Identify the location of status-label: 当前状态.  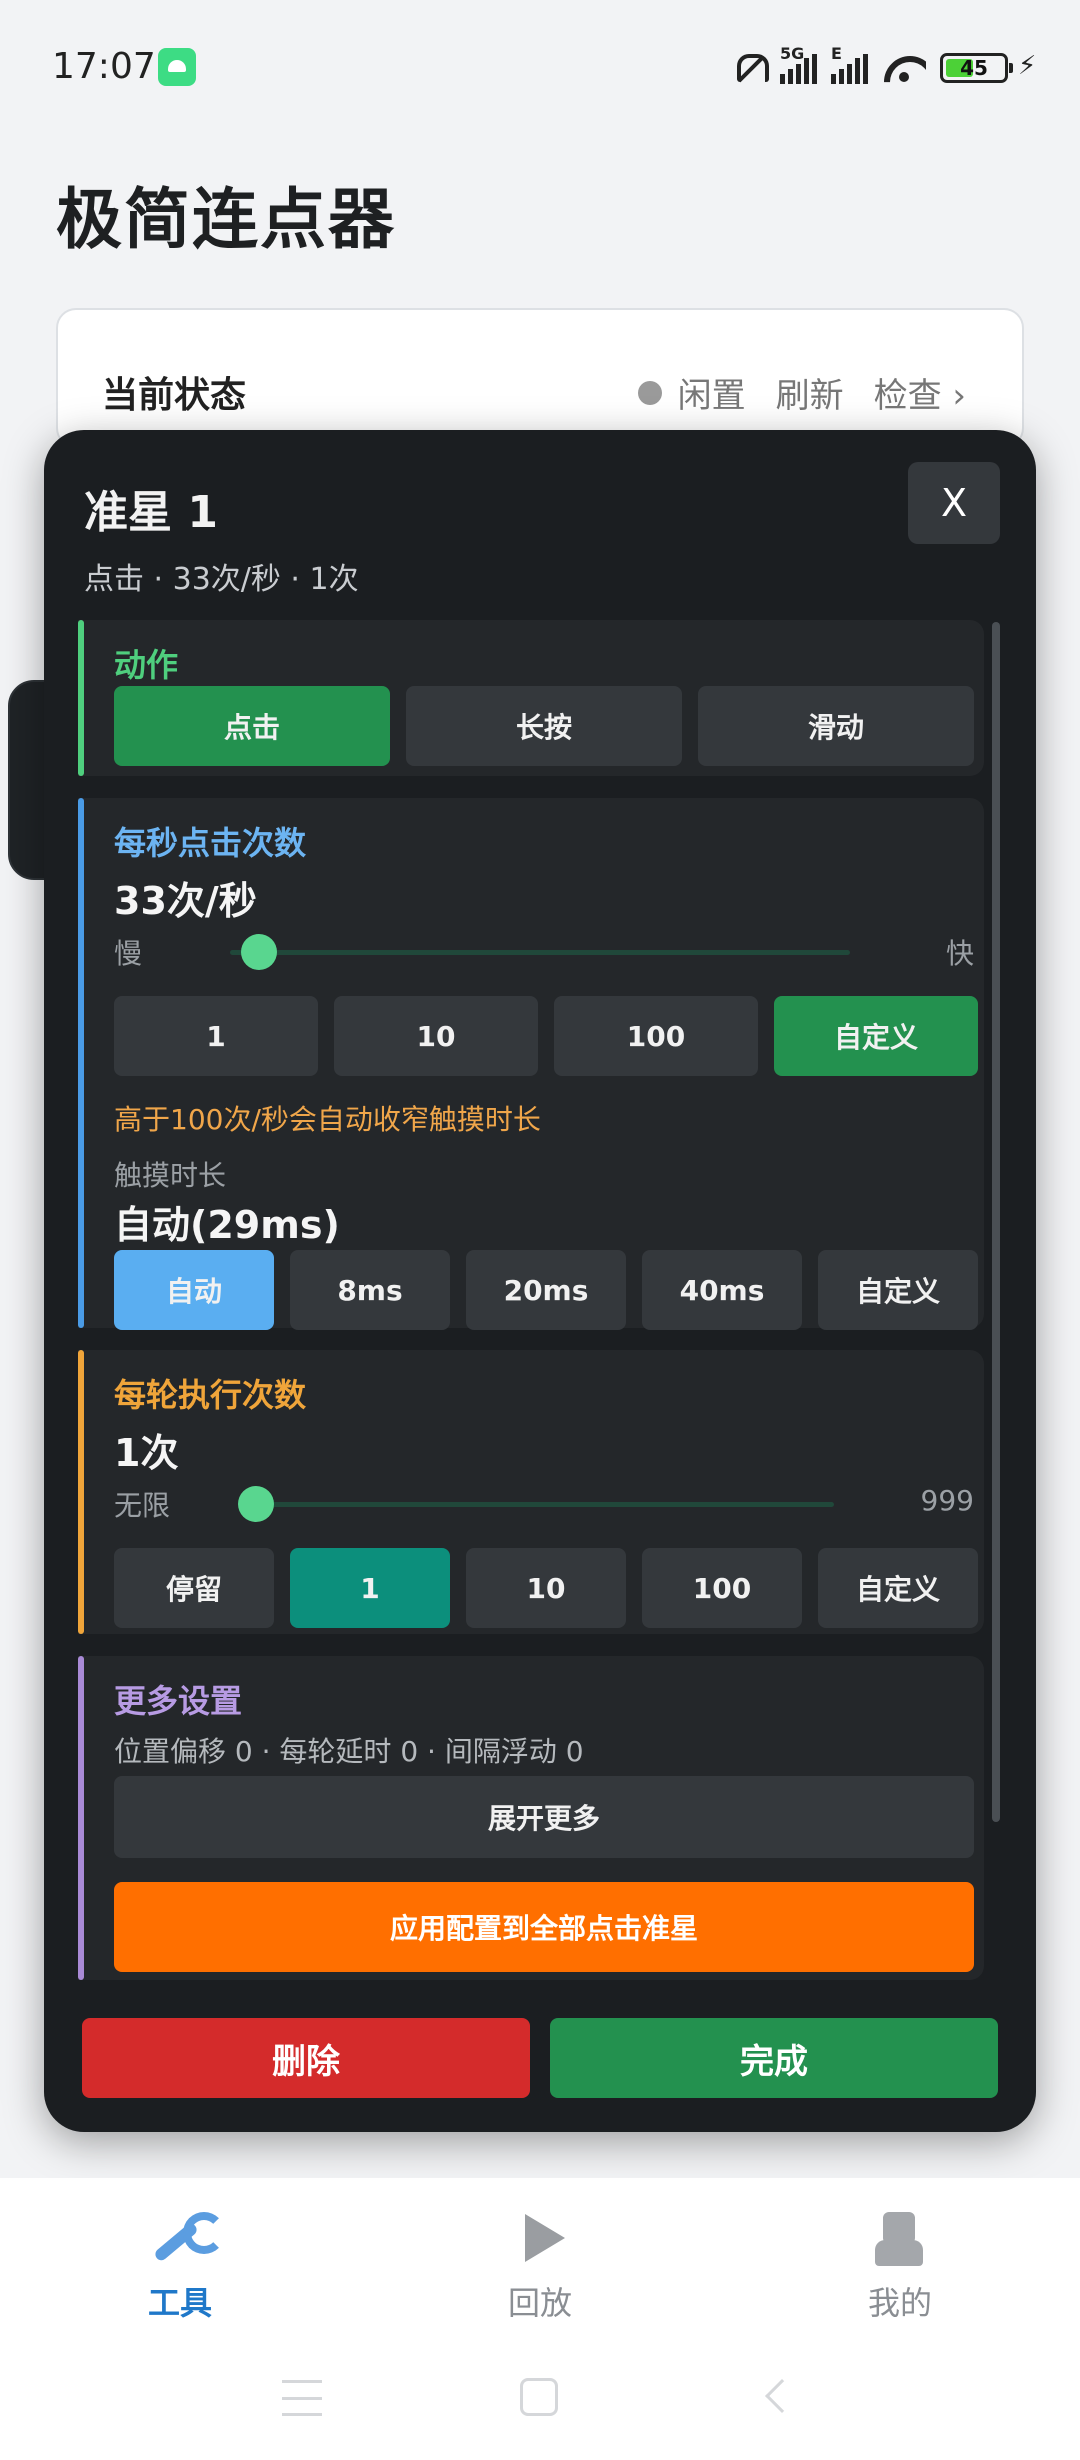
(174, 395).